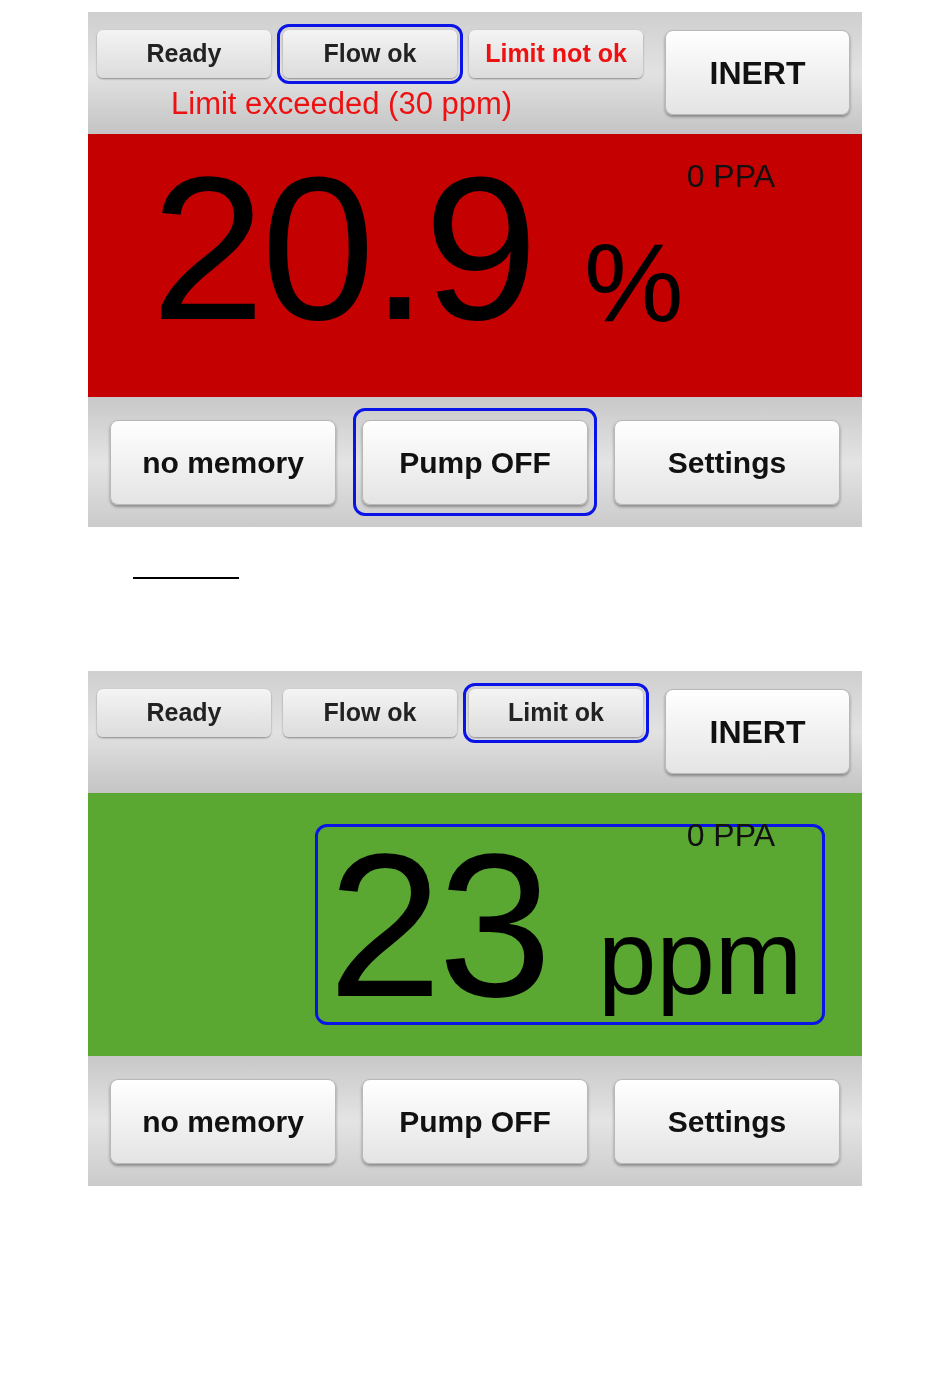  Describe the element at coordinates (634, 283) in the screenshot. I see `reading-unit: %` at that location.